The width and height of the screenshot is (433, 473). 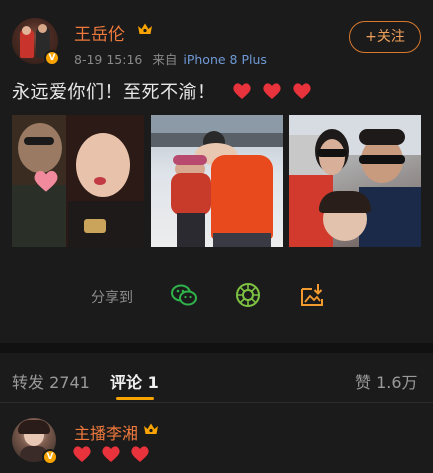 I want to click on tab-comment: 评论 1, so click(x=134, y=381).